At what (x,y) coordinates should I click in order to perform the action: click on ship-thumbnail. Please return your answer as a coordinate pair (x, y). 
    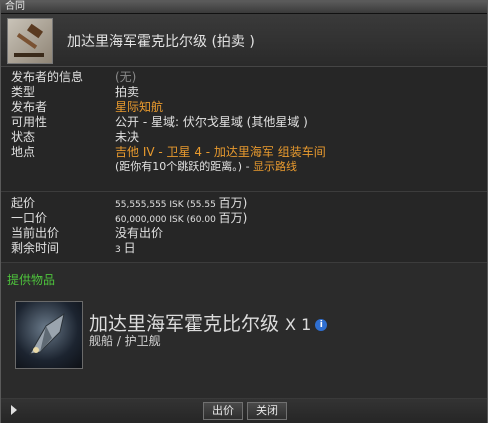
    Looking at the image, I should click on (49, 335).